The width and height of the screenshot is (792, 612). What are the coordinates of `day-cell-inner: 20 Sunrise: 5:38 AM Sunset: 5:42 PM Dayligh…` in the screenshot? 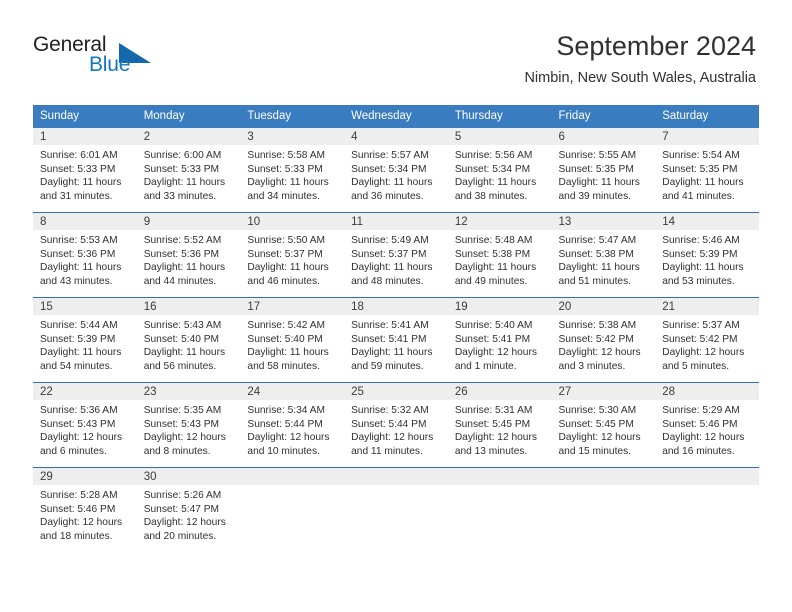 It's located at (603, 340).